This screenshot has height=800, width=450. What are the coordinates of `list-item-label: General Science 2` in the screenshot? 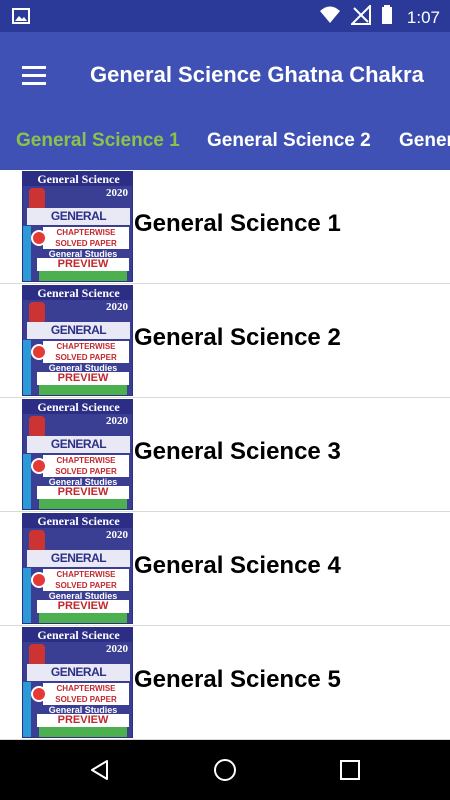 It's located at (237, 337).